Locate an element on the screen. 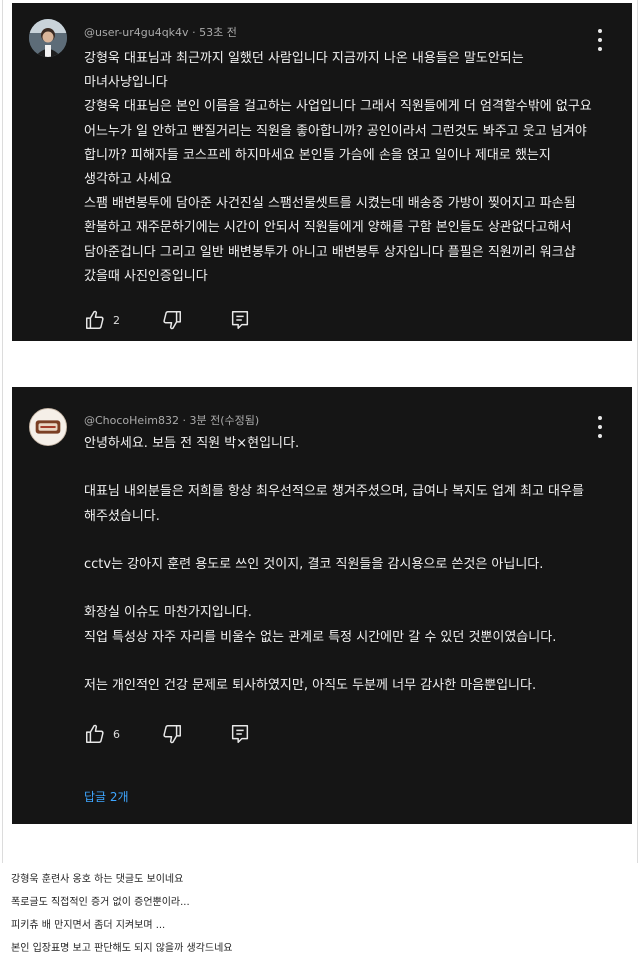  comment-actions: 6 is located at coordinates (167, 734).